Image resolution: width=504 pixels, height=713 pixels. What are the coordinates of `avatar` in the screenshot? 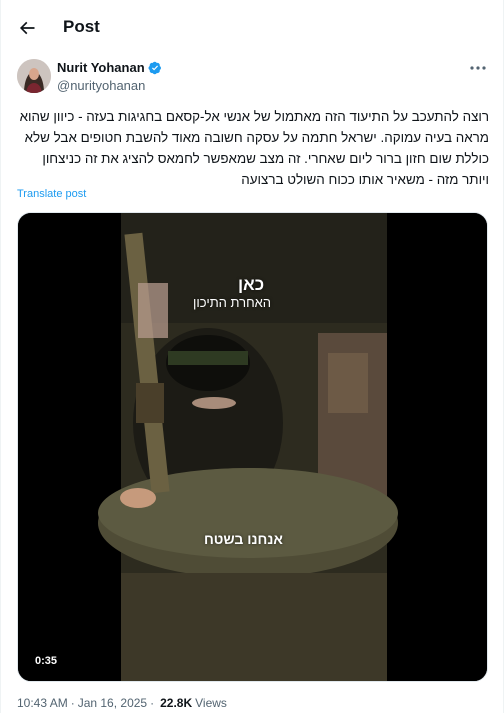 It's located at (34, 76).